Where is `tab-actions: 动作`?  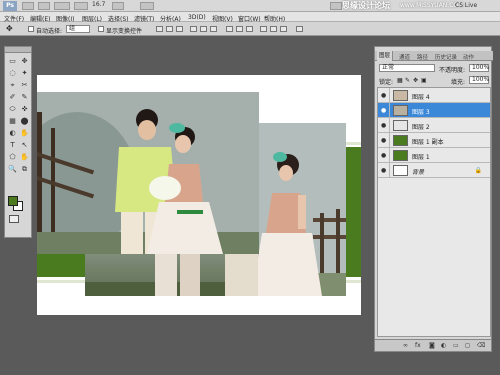 tab-actions: 动作 is located at coordinates (468, 57).